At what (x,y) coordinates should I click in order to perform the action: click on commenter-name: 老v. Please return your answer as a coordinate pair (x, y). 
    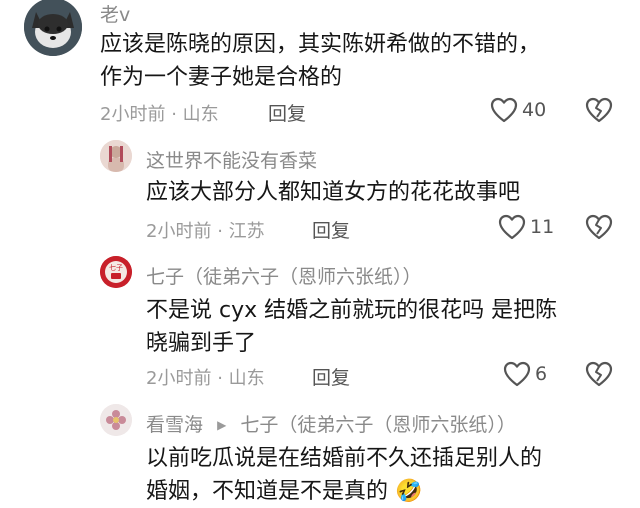
    Looking at the image, I should click on (115, 13).